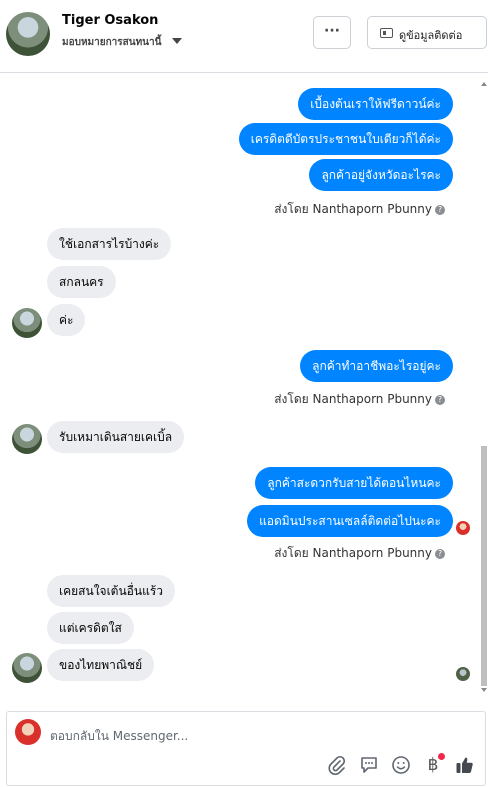  Describe the element at coordinates (369, 765) in the screenshot. I see `saved-reply-icon` at that location.